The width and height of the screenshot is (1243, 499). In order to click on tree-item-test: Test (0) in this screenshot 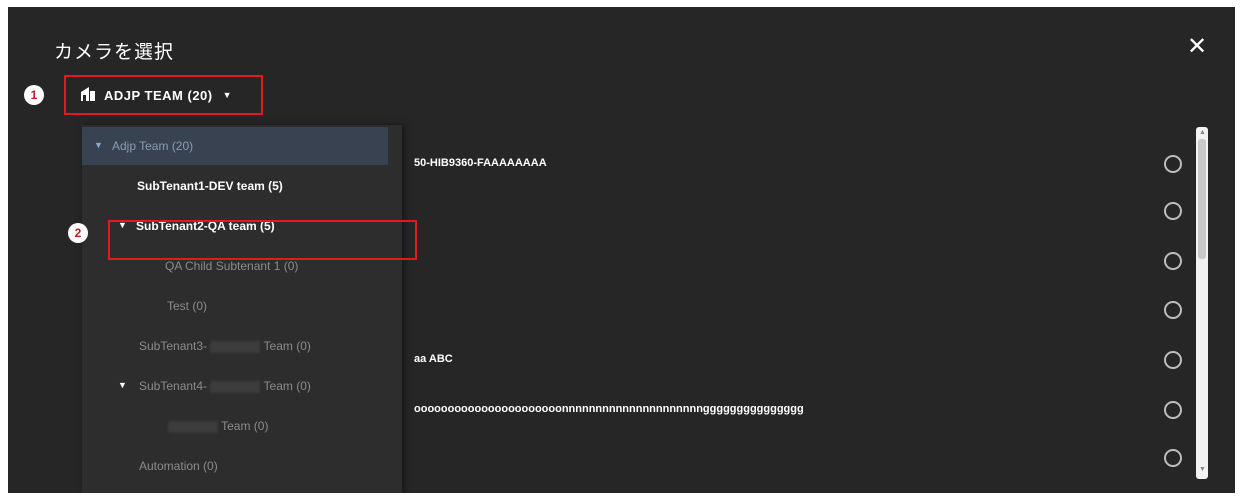, I will do `click(242, 306)`.